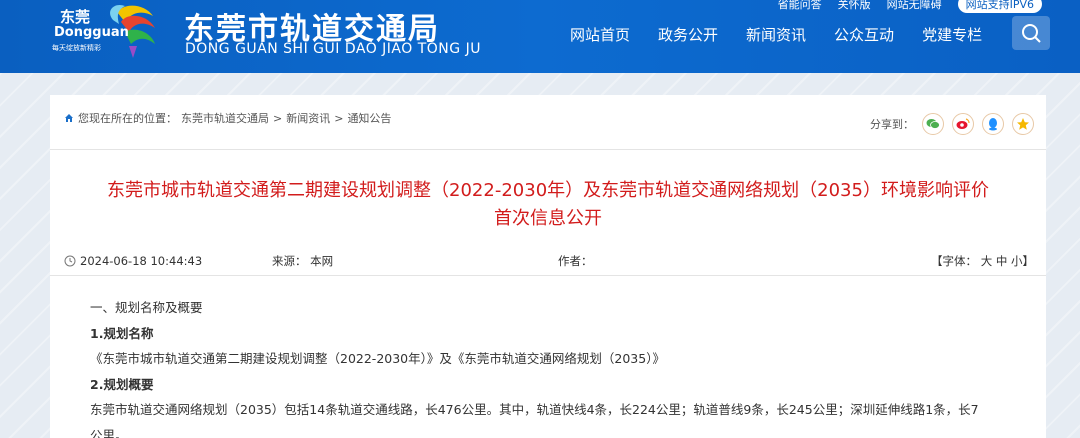 The height and width of the screenshot is (438, 1080). Describe the element at coordinates (708, 261) in the screenshot. I see `author: 作者：` at that location.